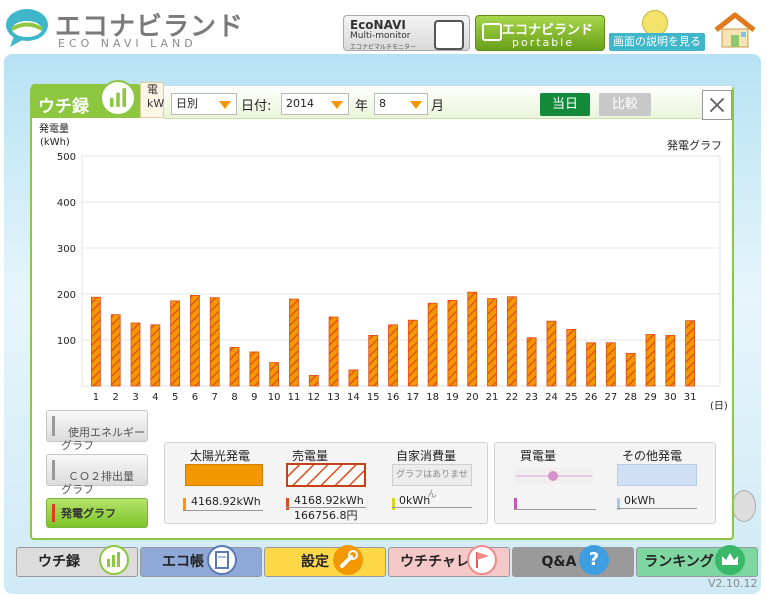  Describe the element at coordinates (175, 397) in the screenshot. I see `x-tick-label: 5` at that location.